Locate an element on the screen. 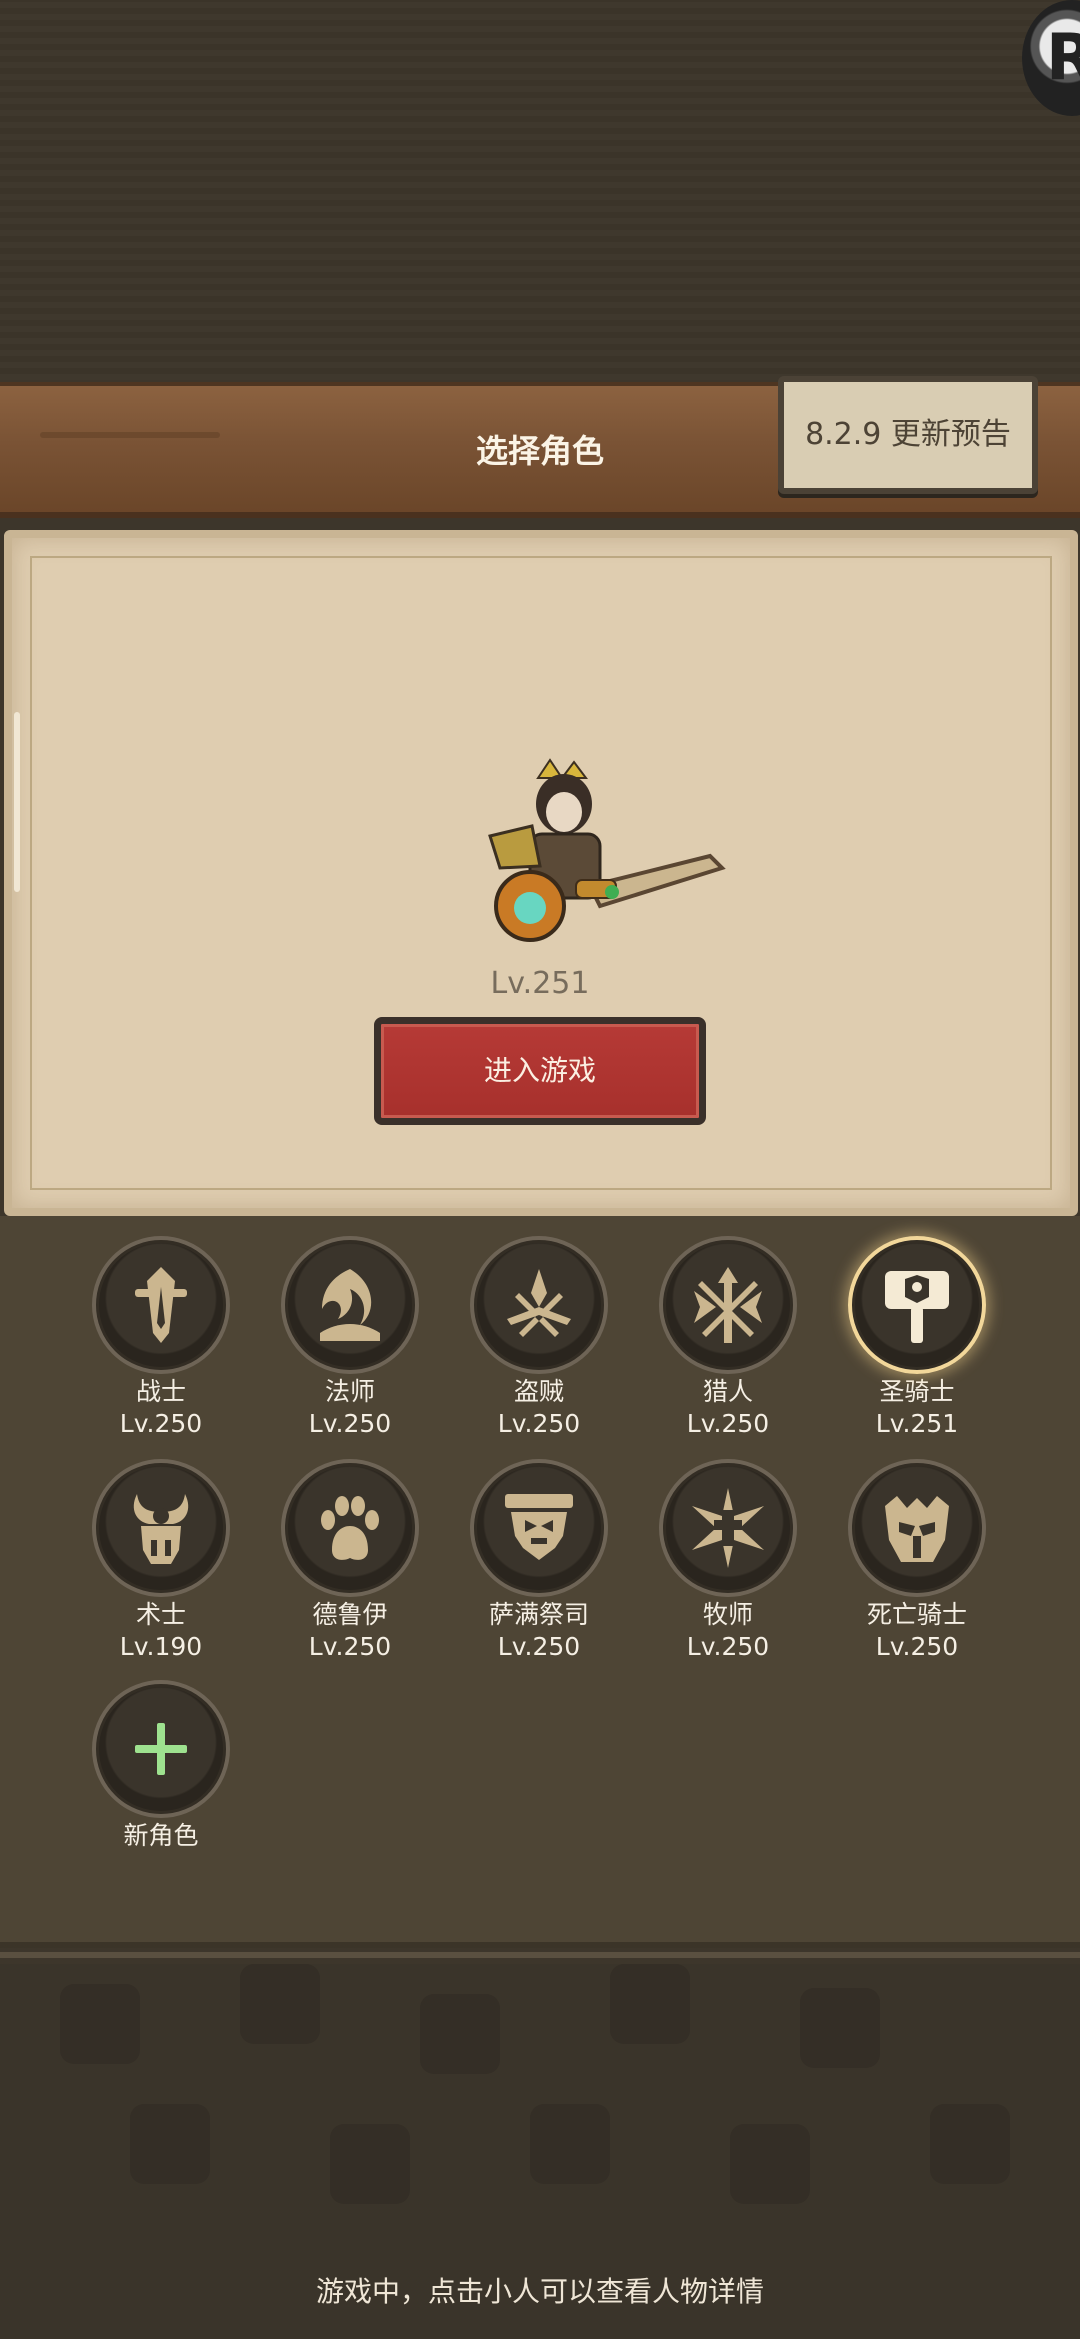  character-slot-priest: 牧师 Lv.250 is located at coordinates (728, 1561).